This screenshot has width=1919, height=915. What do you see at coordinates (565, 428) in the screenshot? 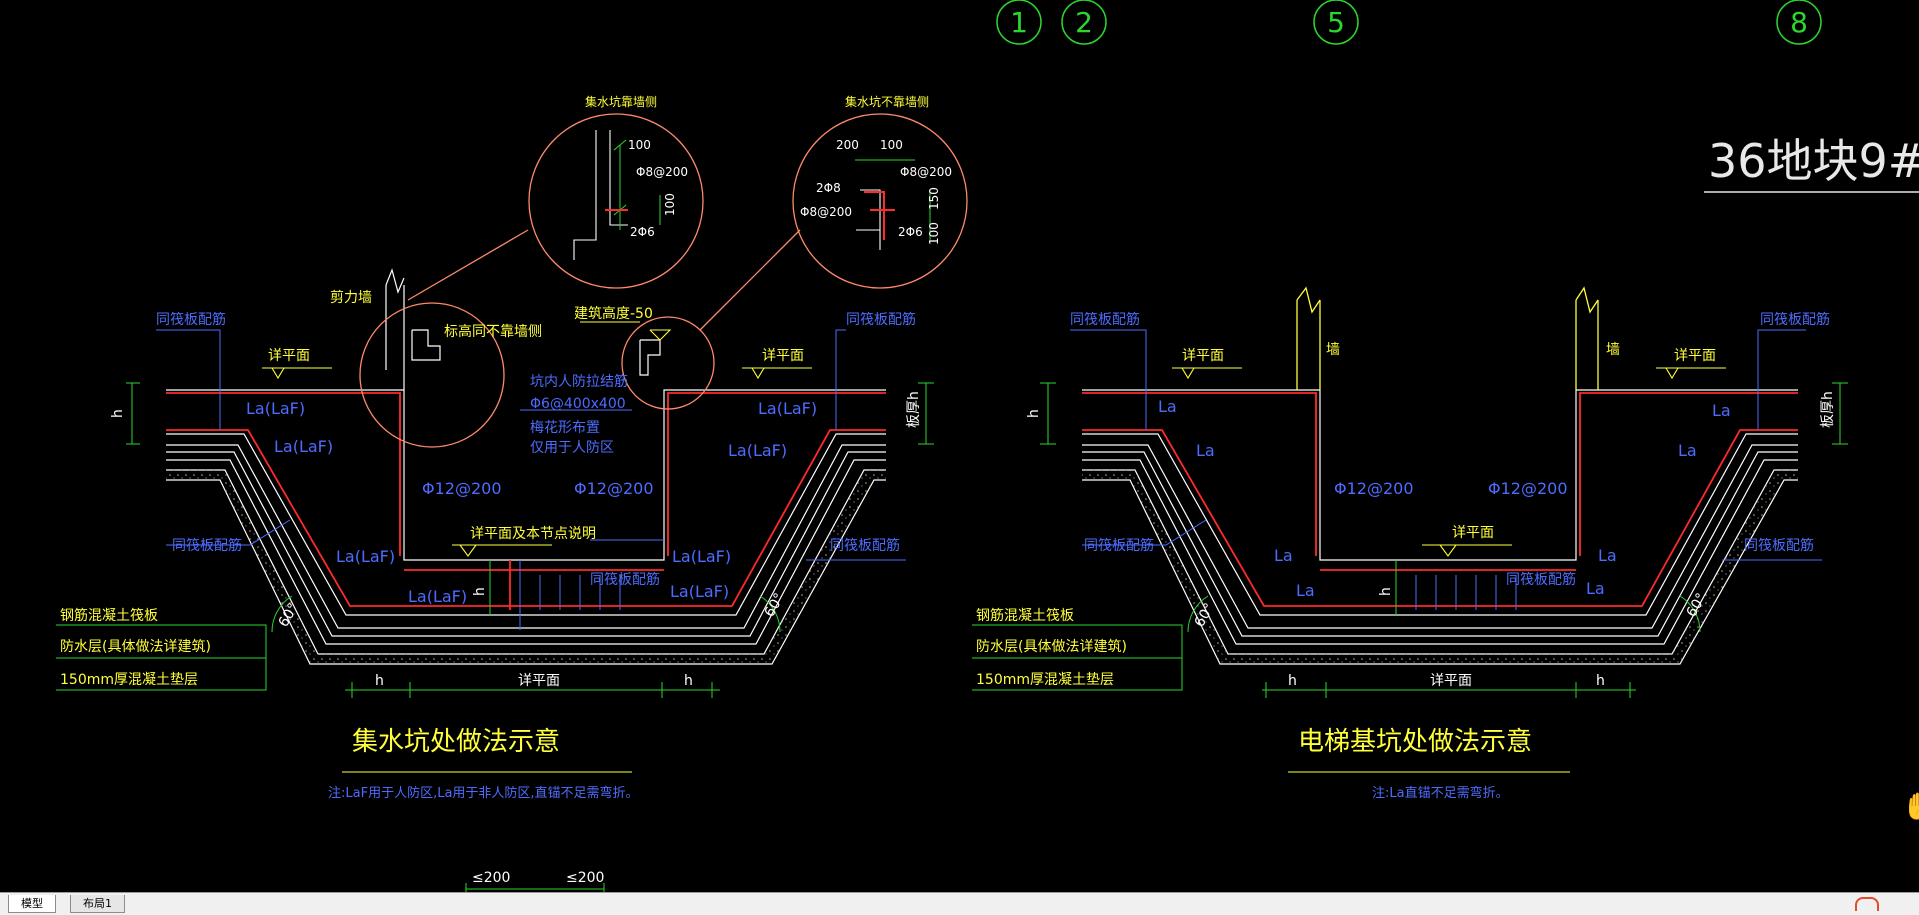
I see `lbl-tie-bar-3: 梅花形布置` at bounding box center [565, 428].